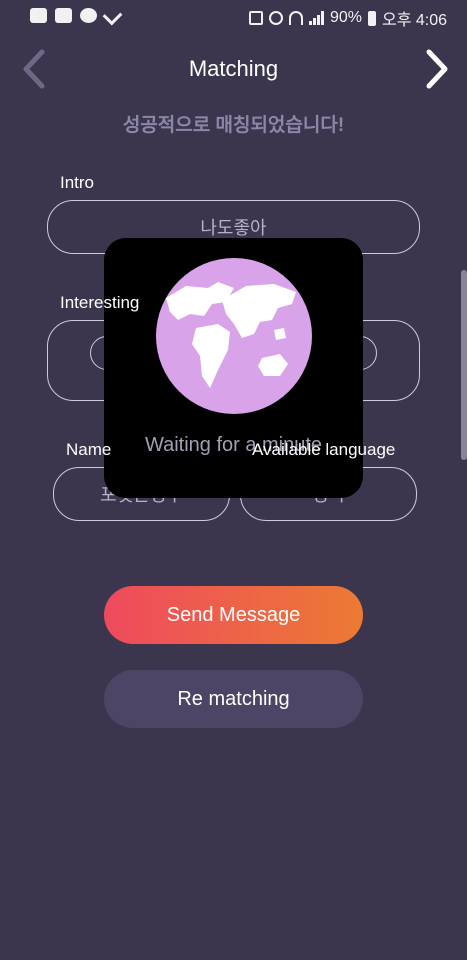  What do you see at coordinates (233, 125) in the screenshot?
I see `match-success-message: 성공적으로 매칭되었습니다!` at bounding box center [233, 125].